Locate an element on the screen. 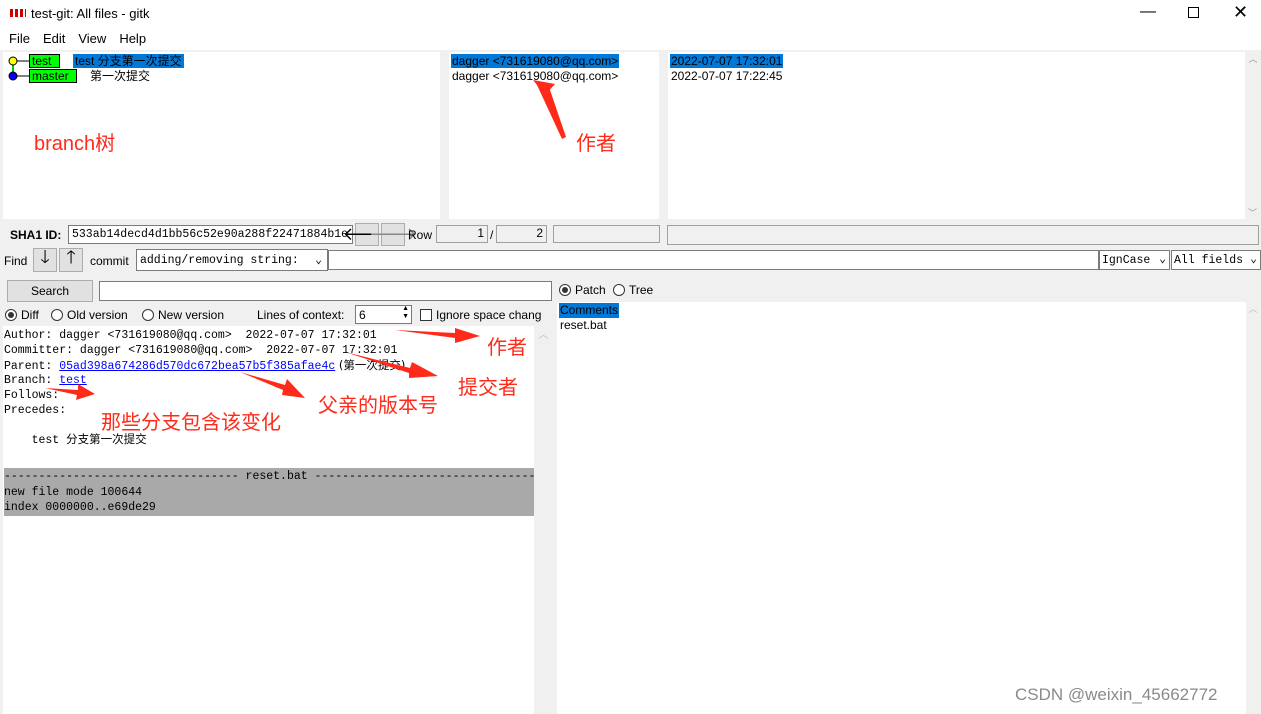 The width and height of the screenshot is (1261, 714). arrow-author-top is located at coordinates (551, 111).